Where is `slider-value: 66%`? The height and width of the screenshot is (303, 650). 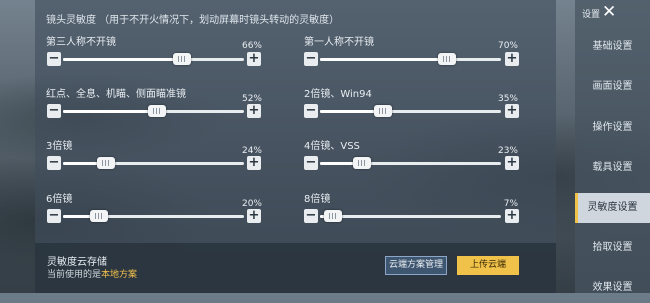
slider-value: 66% is located at coordinates (251, 46).